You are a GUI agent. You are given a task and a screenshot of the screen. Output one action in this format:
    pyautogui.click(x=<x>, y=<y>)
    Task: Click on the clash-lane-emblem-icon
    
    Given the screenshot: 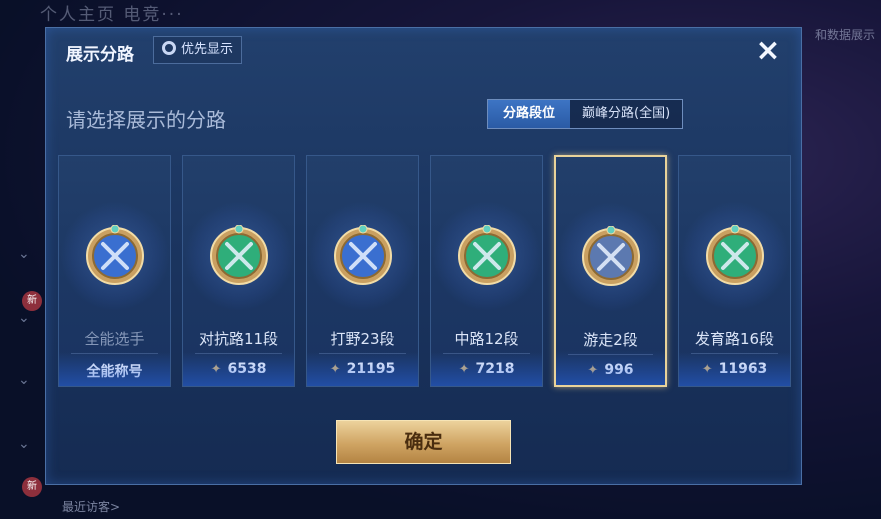 What is the action you would take?
    pyautogui.click(x=238, y=255)
    